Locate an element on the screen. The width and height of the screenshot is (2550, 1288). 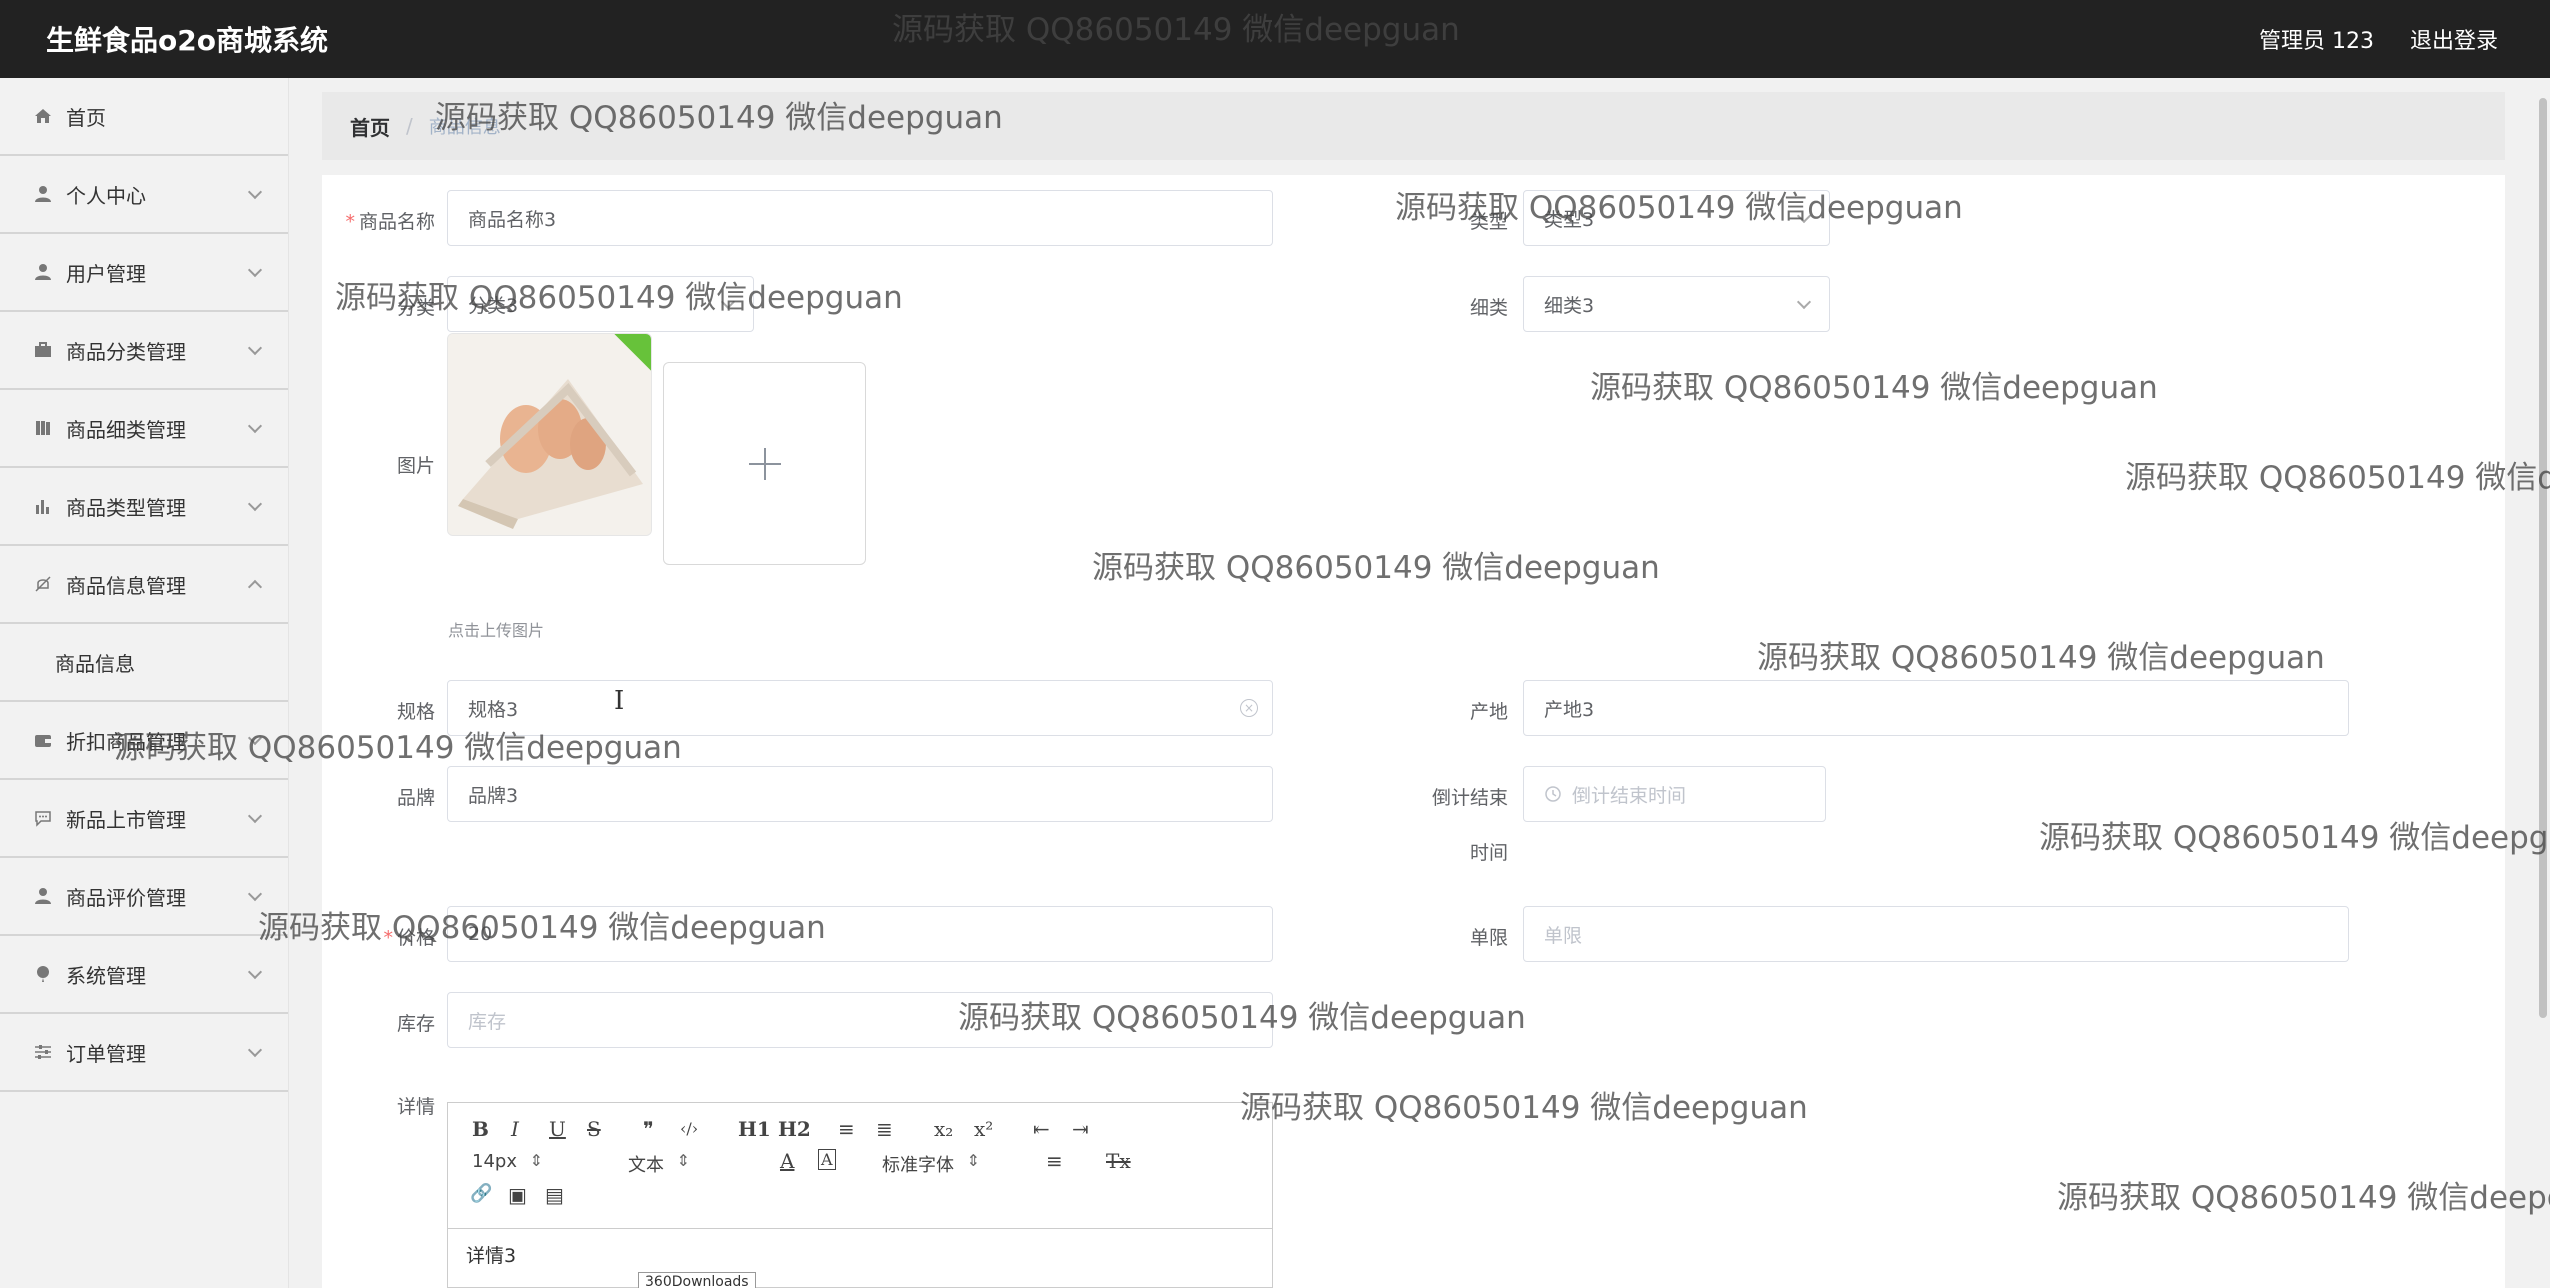
sidebar-item-discount: 折扣商品管理 is located at coordinates (144, 741).